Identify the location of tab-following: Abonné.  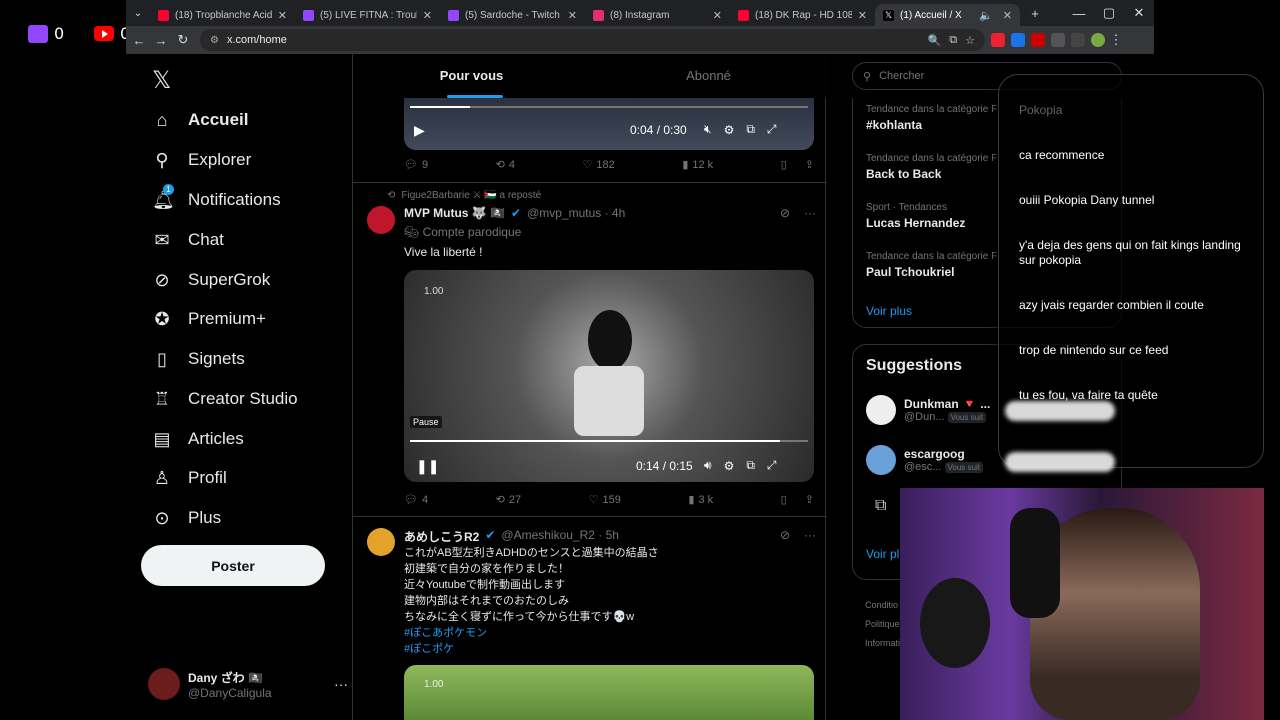
(708, 76).